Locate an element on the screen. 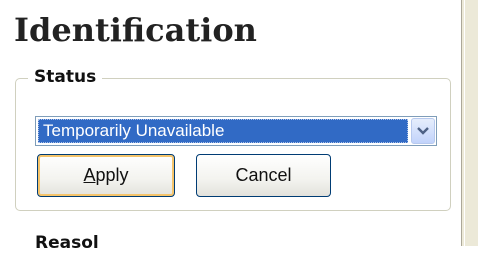 The height and width of the screenshot is (254, 478). cancel-label: Cancel is located at coordinates (263, 175).